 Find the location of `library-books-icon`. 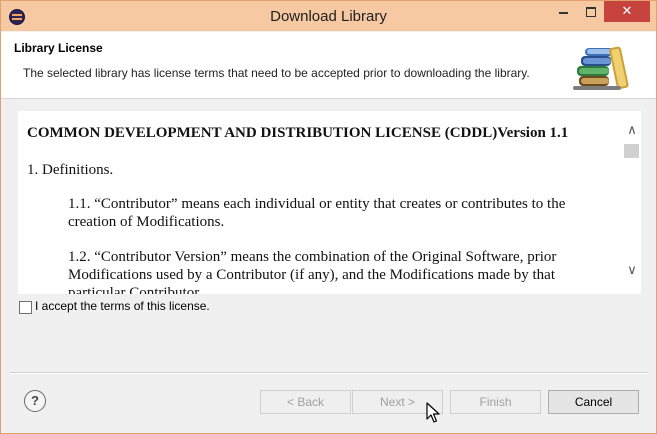

library-books-icon is located at coordinates (601, 68).